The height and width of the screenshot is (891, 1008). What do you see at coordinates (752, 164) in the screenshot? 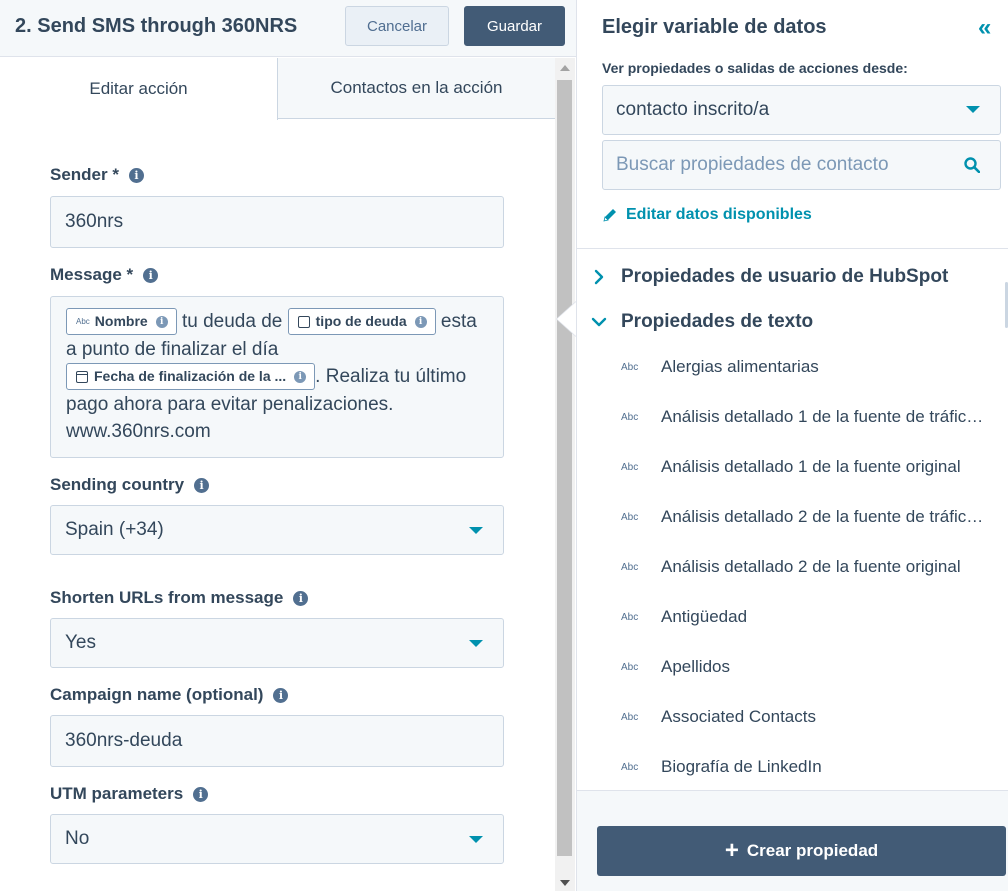
I see `search-placeholder: Buscar propiedades de contacto` at bounding box center [752, 164].